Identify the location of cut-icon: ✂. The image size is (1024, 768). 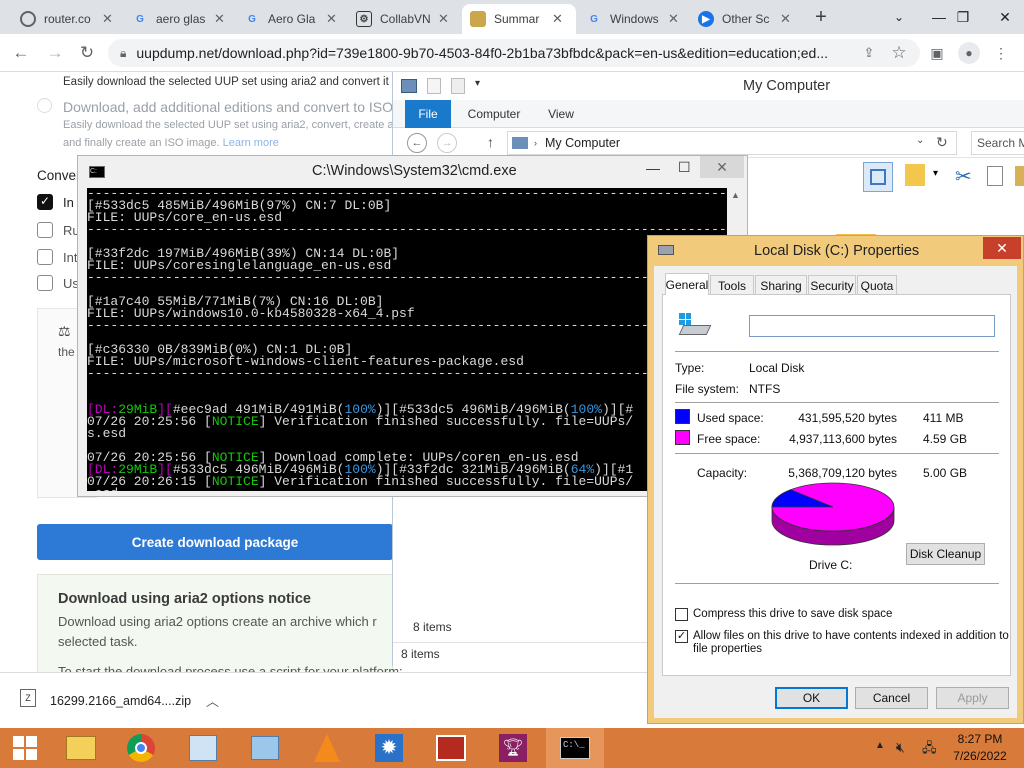
(963, 176).